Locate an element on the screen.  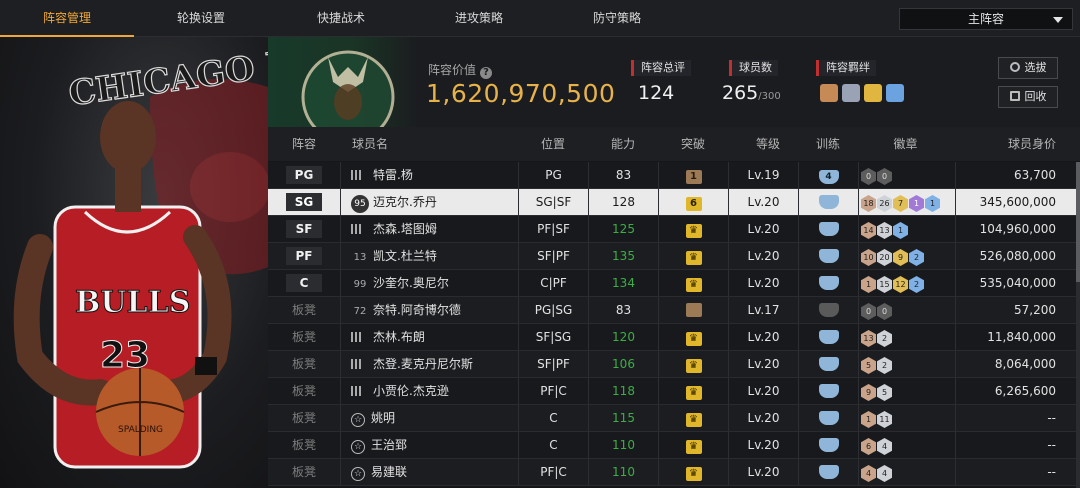
col-level: 等级 is located at coordinates (768, 144).